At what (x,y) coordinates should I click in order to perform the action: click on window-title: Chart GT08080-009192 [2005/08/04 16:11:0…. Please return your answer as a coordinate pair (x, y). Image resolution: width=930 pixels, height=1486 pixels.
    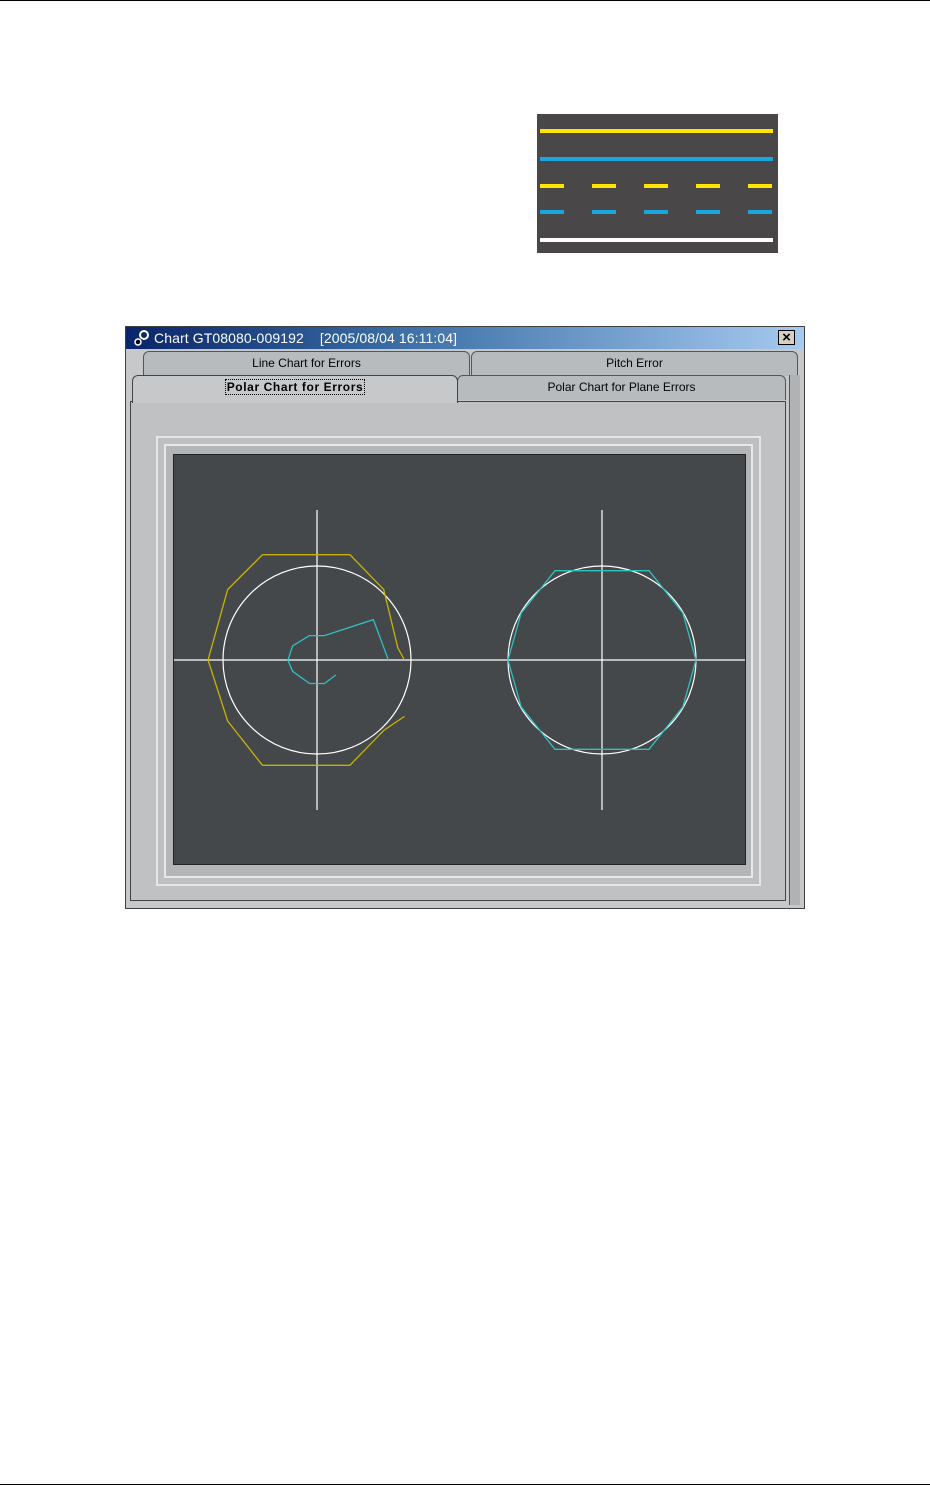
    Looking at the image, I should click on (306, 338).